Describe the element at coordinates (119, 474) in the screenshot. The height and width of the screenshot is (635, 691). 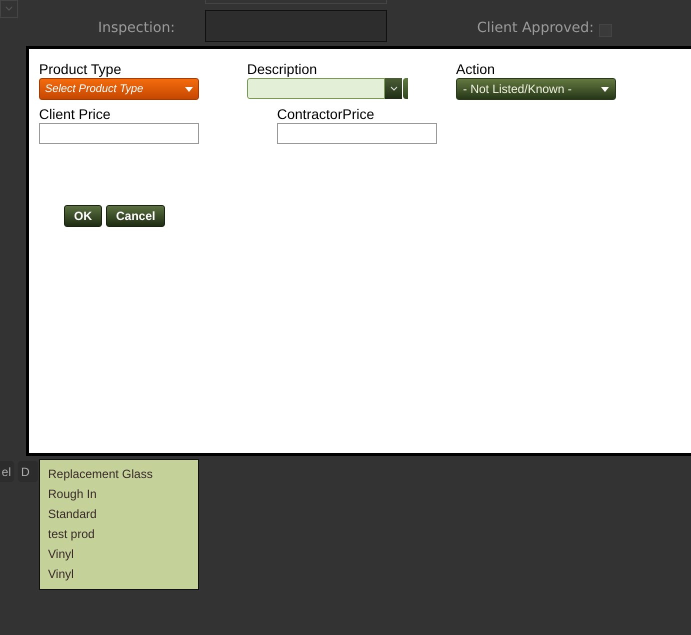
I see `list-item: Replacement Glass` at that location.